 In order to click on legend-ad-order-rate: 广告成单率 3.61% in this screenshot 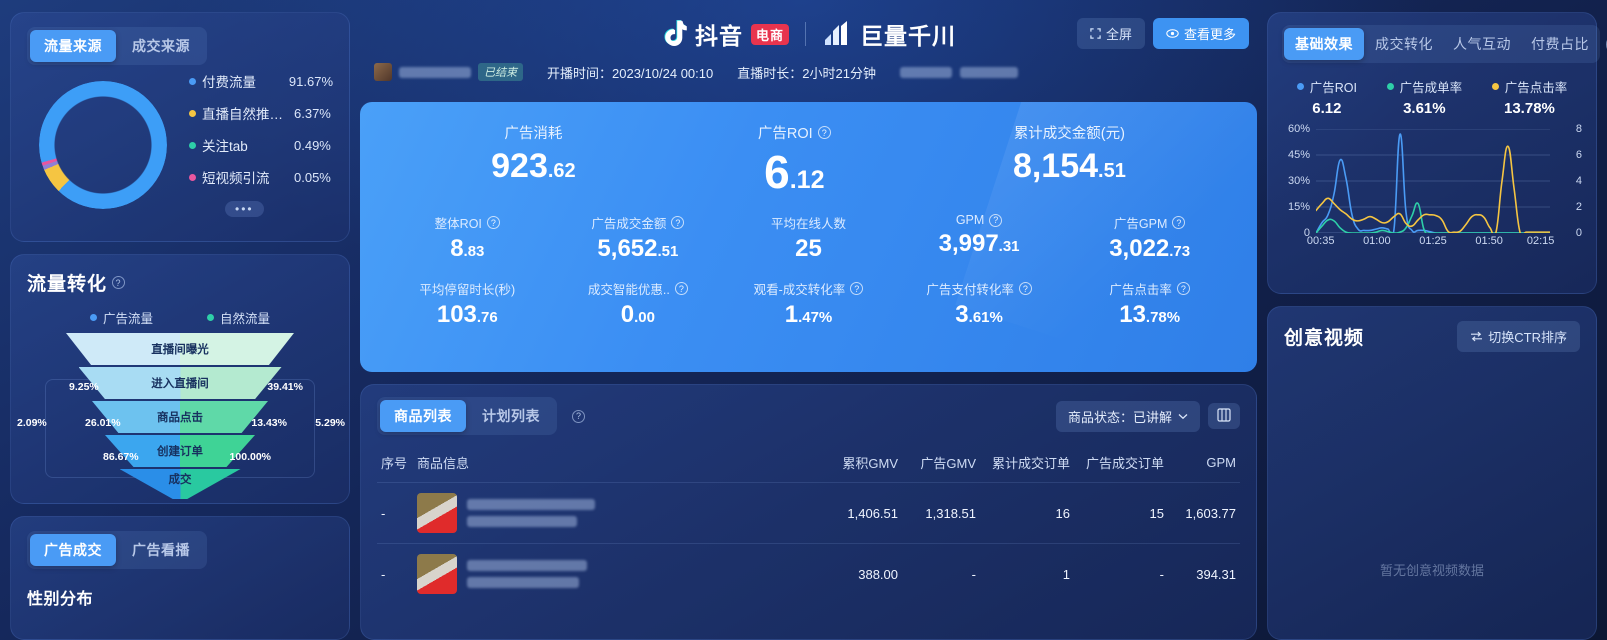, I will do `click(1424, 97)`.